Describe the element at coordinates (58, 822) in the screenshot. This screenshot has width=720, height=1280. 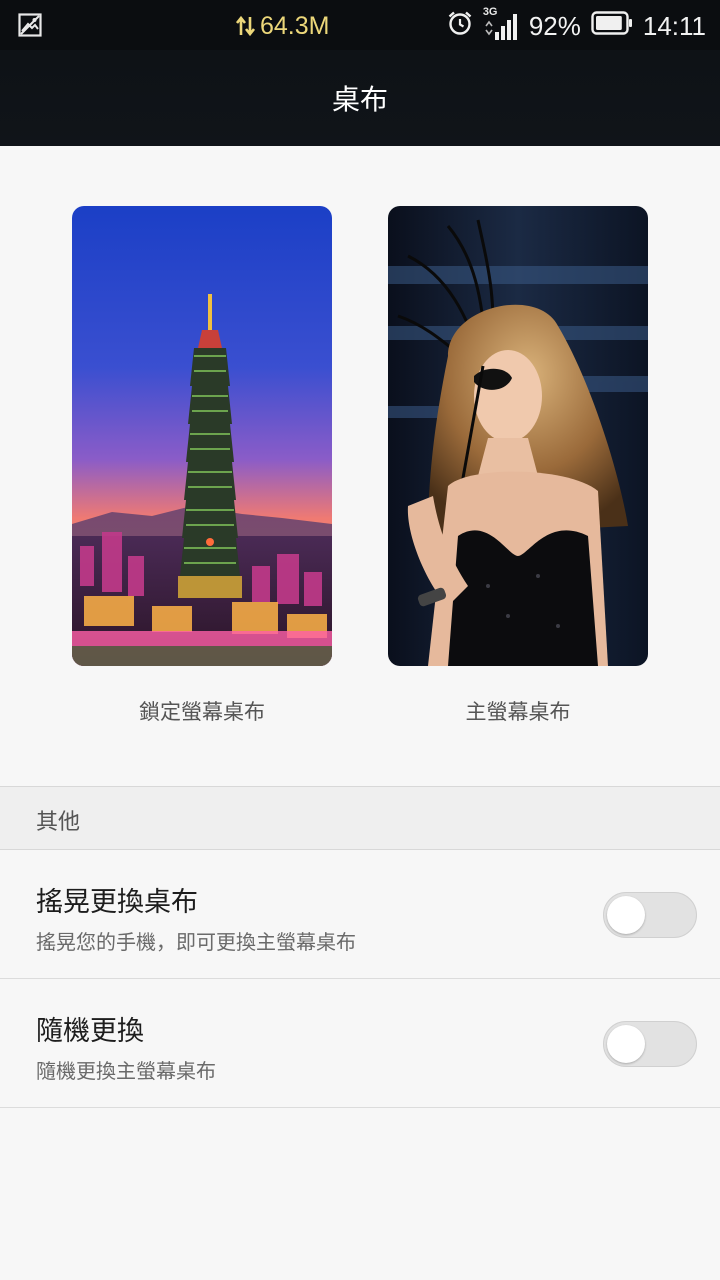
I see `section-header-label: 其他` at that location.